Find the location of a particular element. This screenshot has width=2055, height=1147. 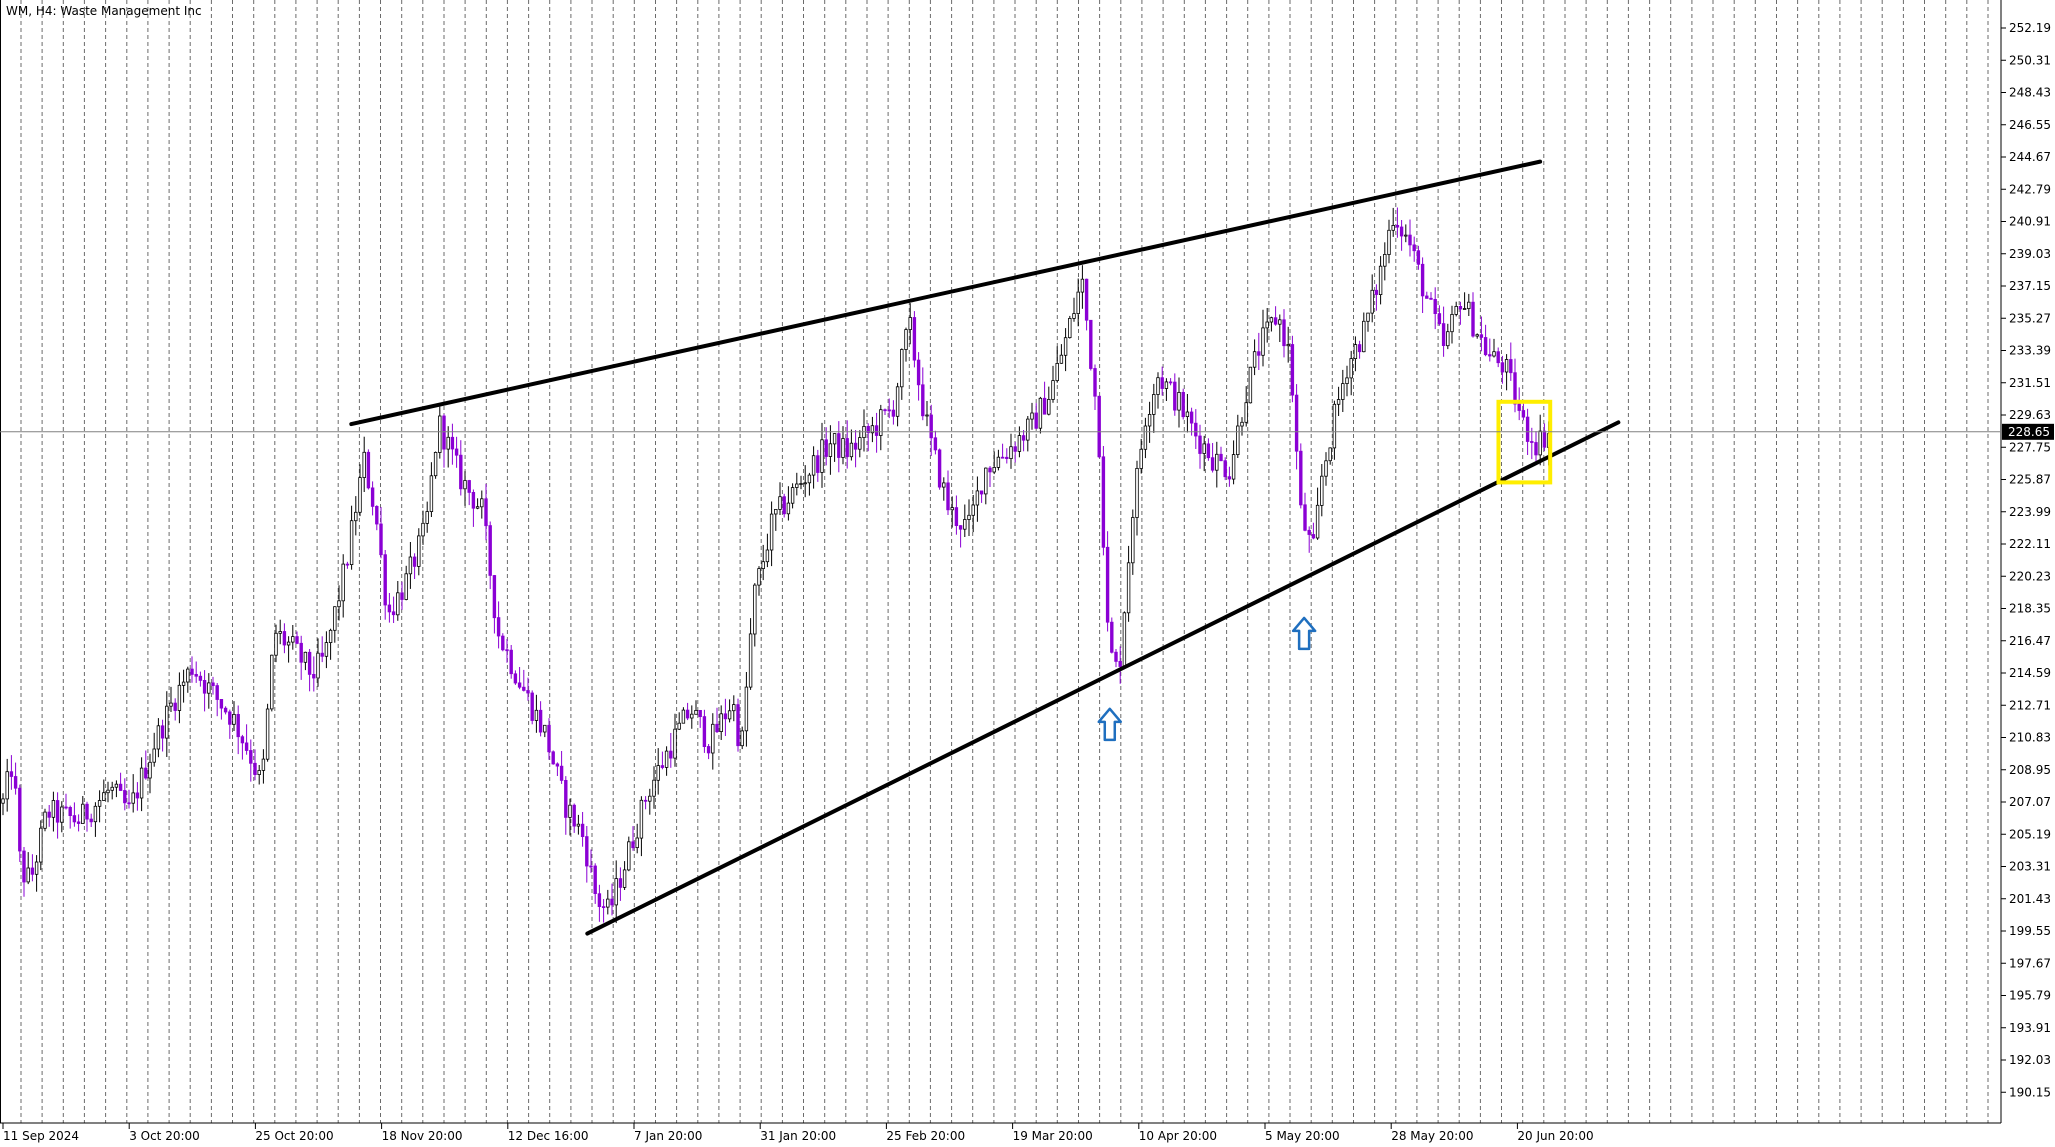

y-tick-label: 190.15 is located at coordinates (2030, 1092).